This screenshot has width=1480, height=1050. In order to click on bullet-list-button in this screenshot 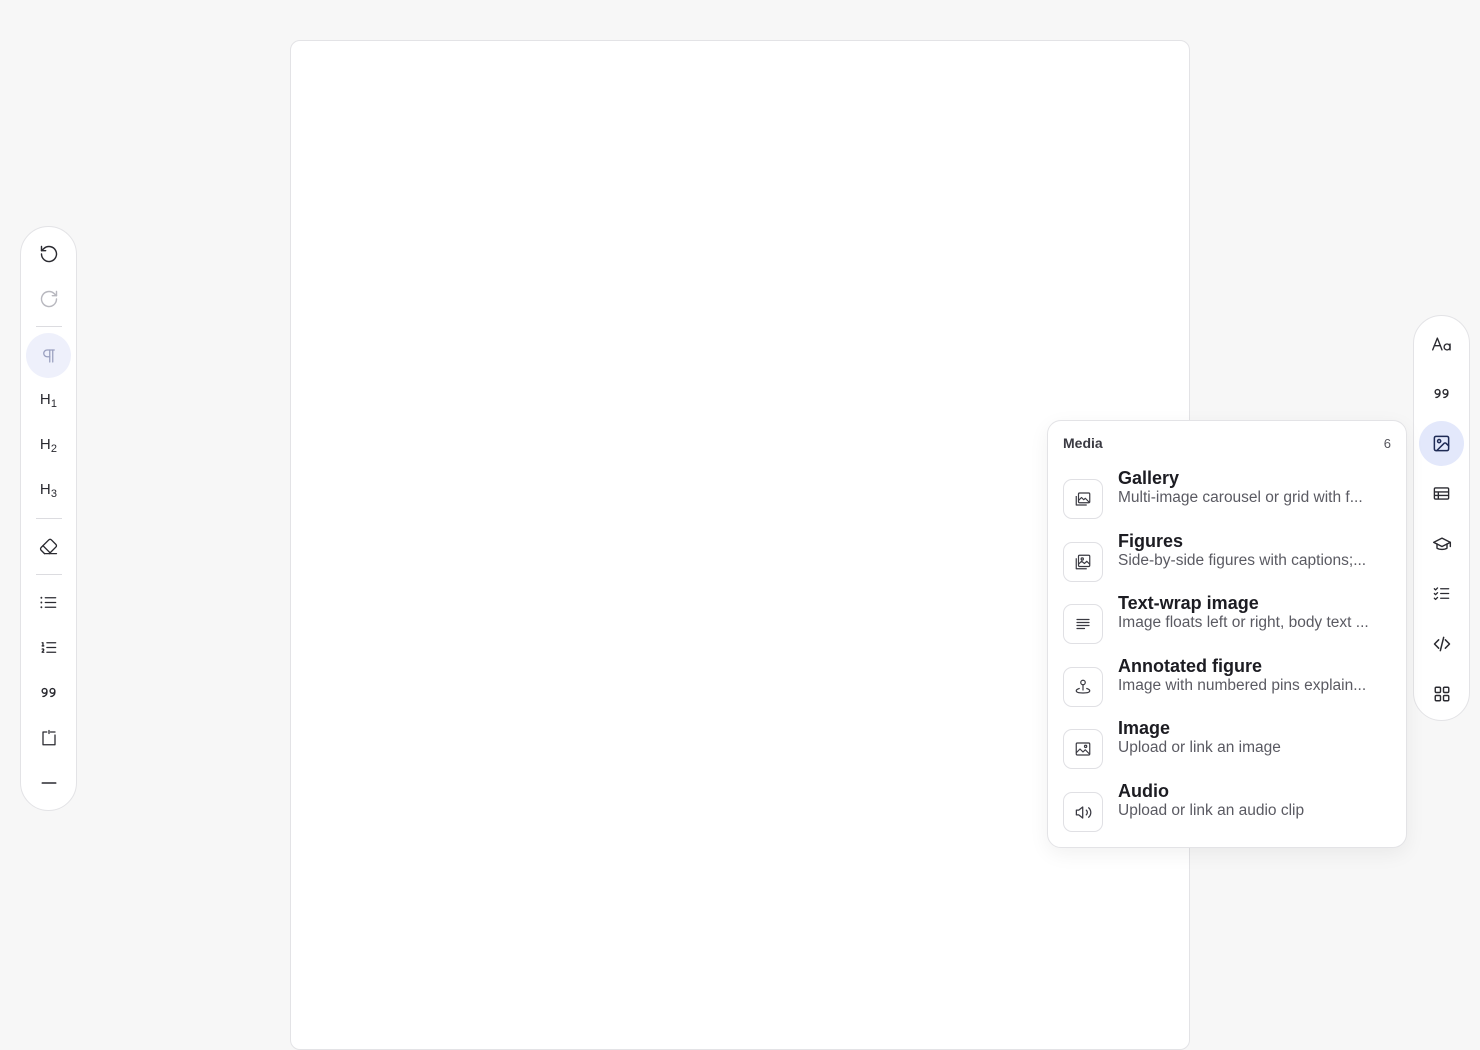, I will do `click(48, 602)`.